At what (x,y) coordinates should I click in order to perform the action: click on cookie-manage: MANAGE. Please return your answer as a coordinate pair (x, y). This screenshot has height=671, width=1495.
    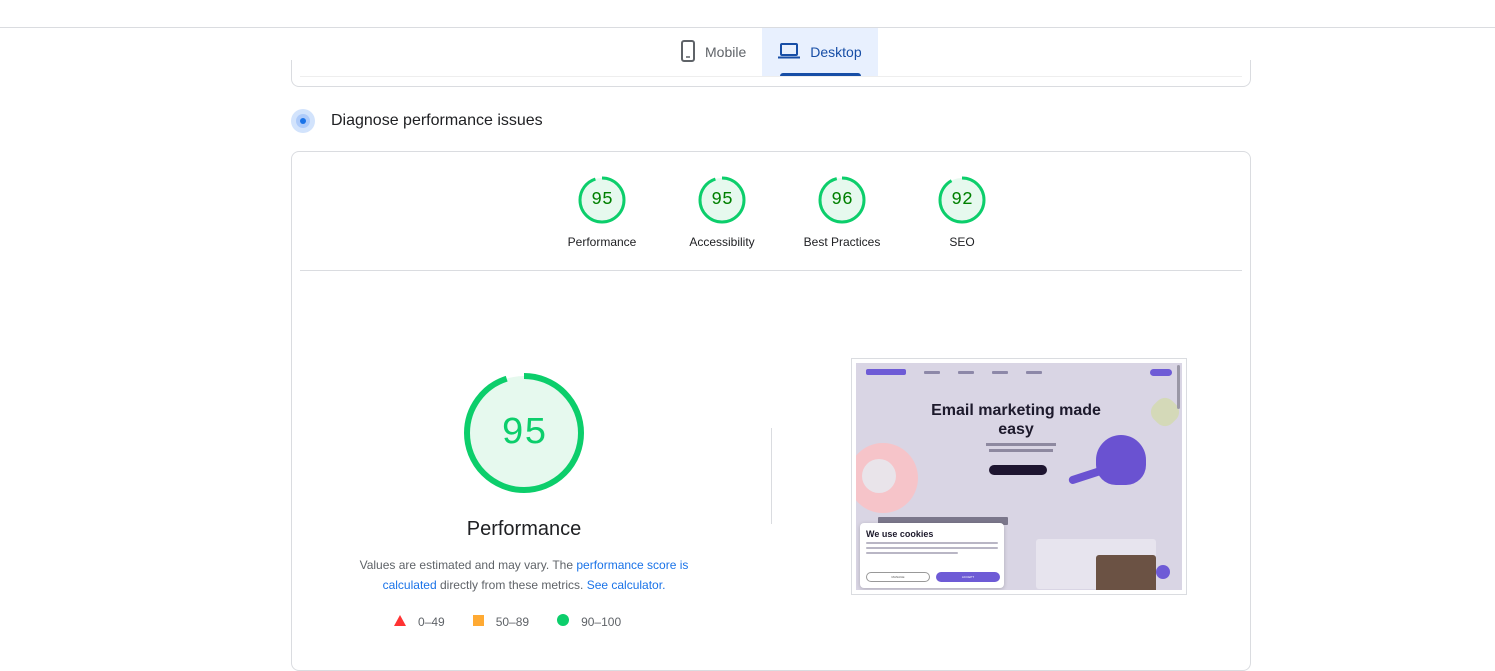
    Looking at the image, I should click on (898, 577).